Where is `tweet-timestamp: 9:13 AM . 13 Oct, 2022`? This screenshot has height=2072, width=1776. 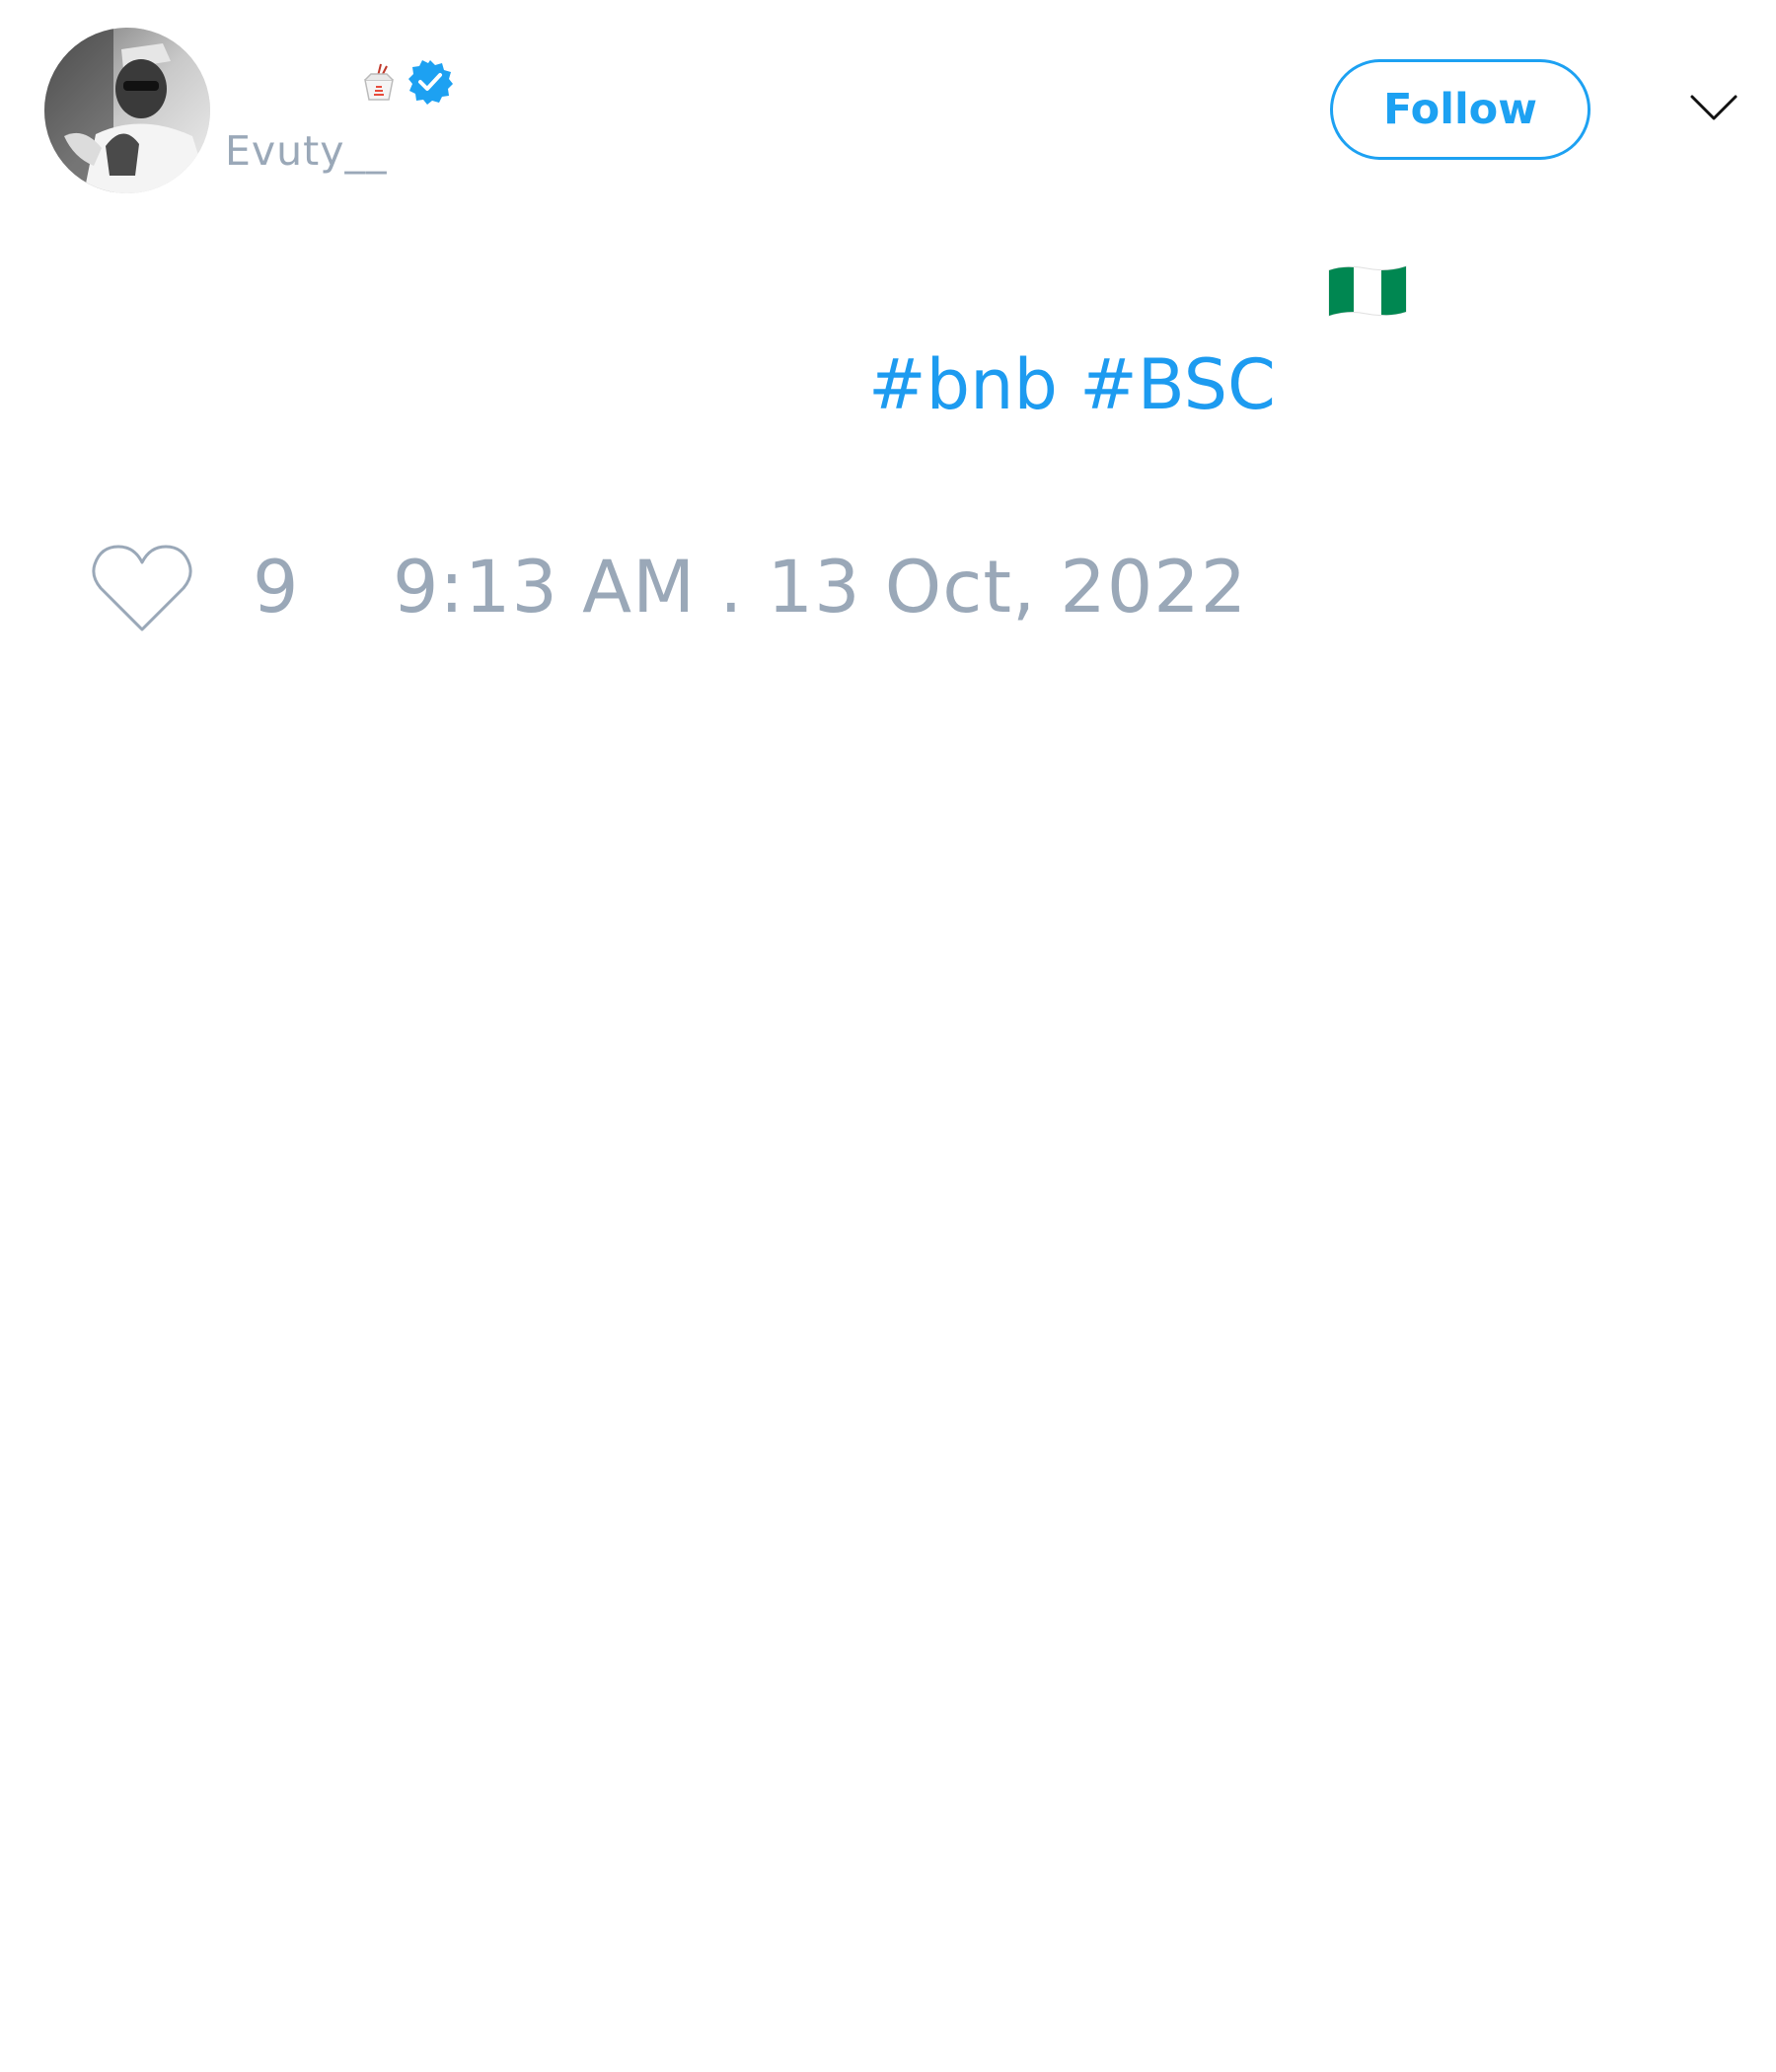
tweet-timestamp: 9:13 AM . 13 Oct, 2022 is located at coordinates (820, 588).